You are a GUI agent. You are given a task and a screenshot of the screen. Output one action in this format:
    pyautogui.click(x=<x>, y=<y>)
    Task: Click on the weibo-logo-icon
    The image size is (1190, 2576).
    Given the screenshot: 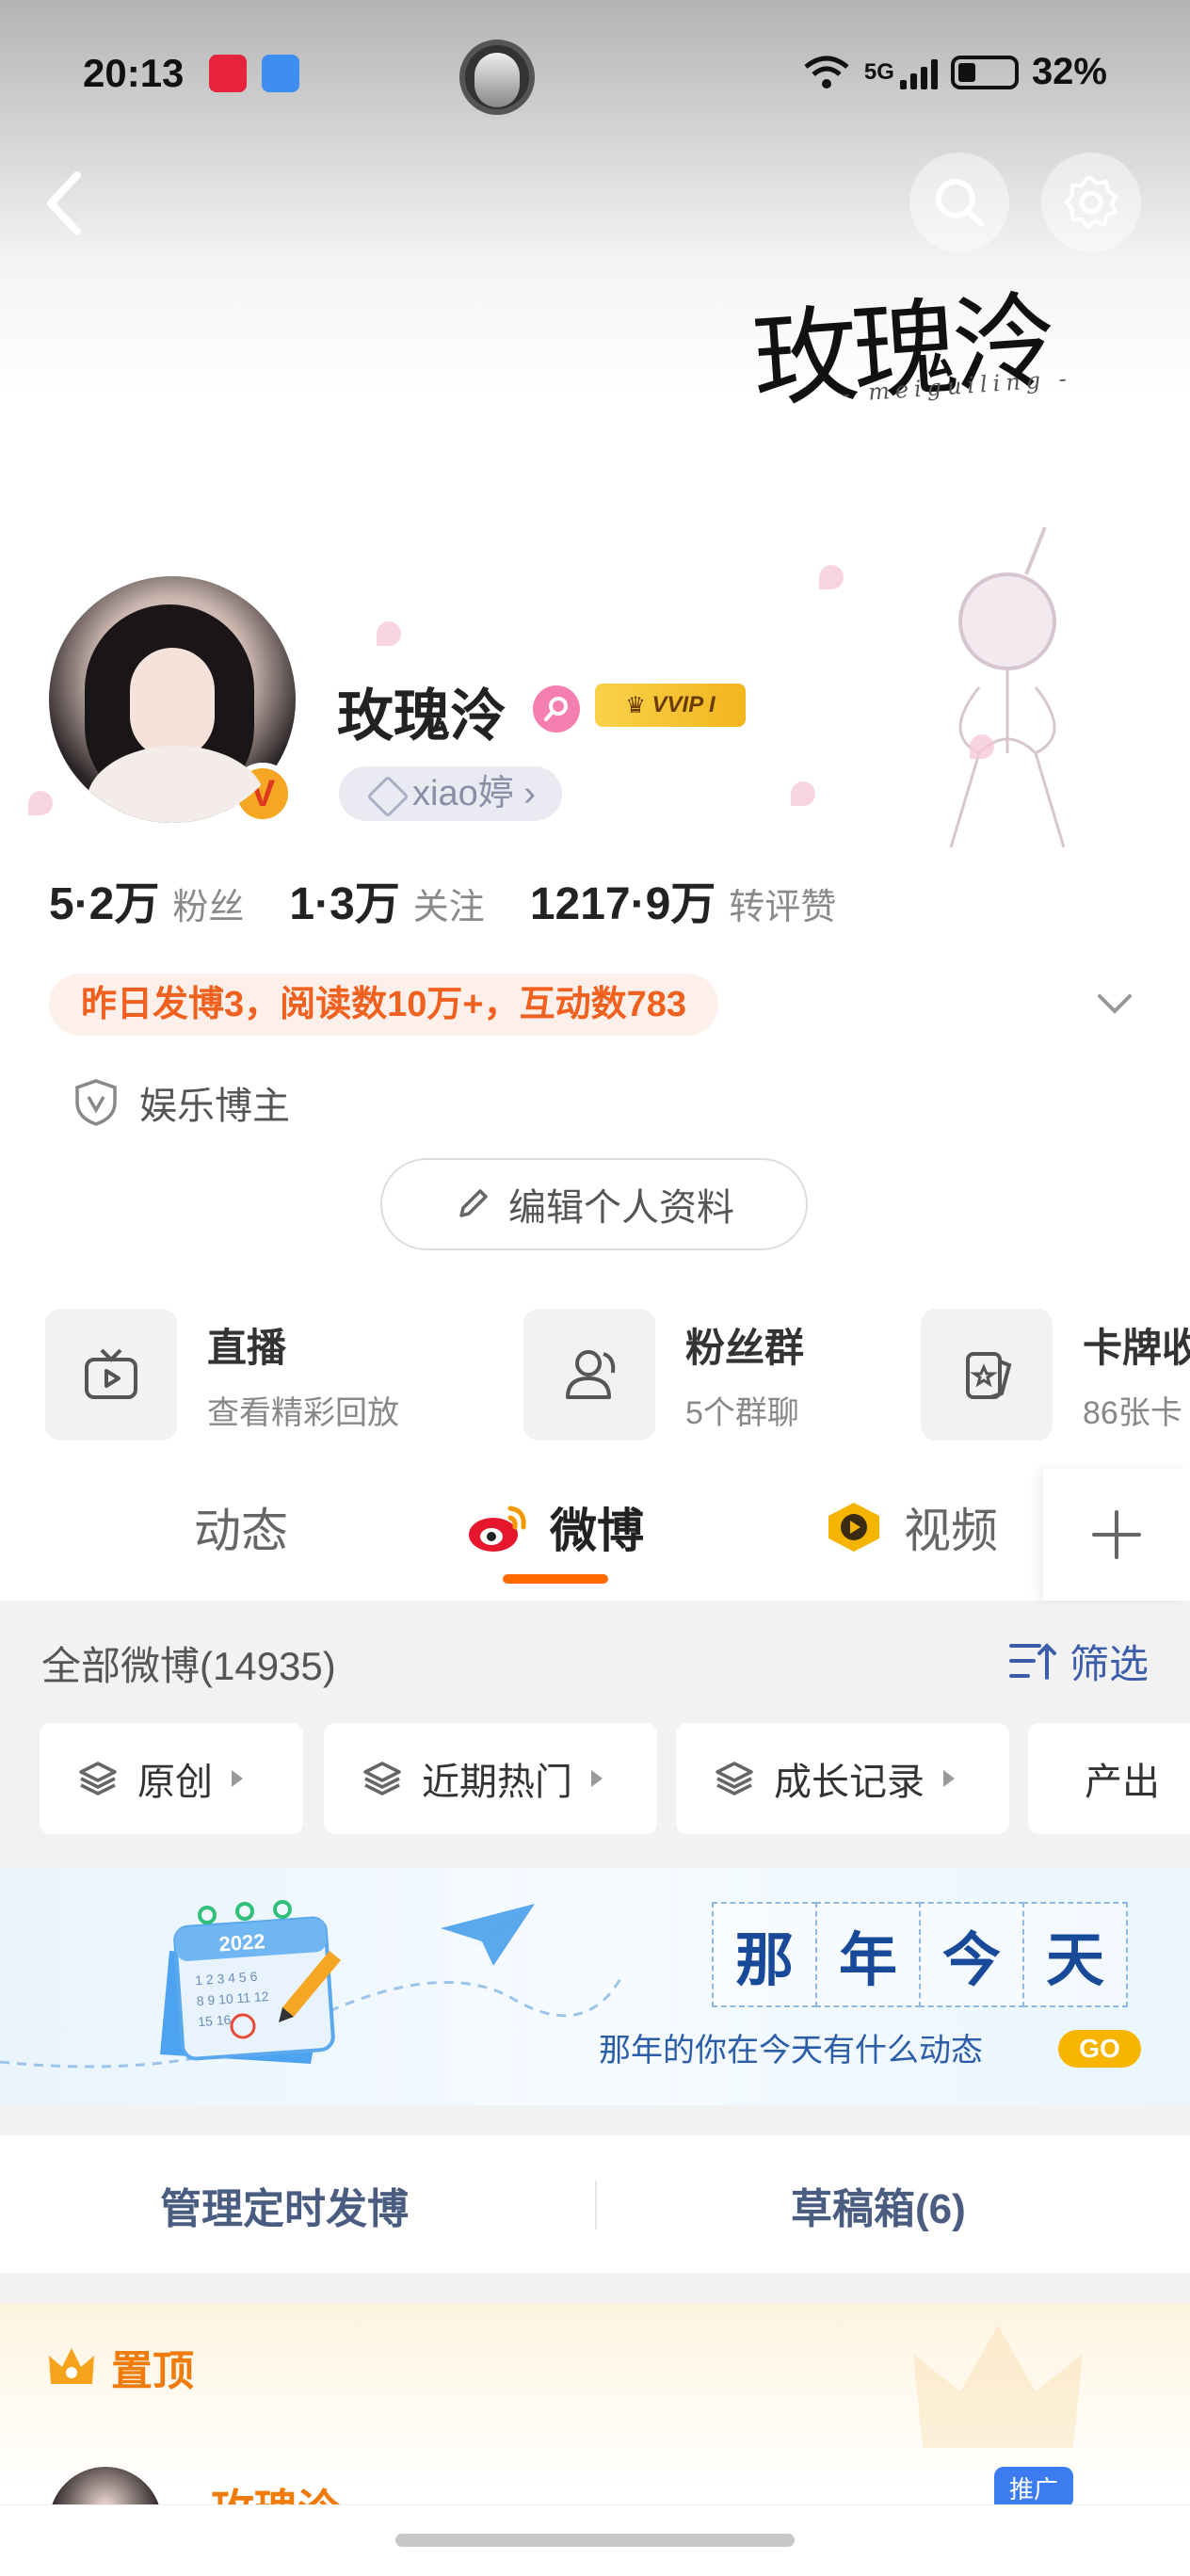 What is the action you would take?
    pyautogui.click(x=498, y=1528)
    